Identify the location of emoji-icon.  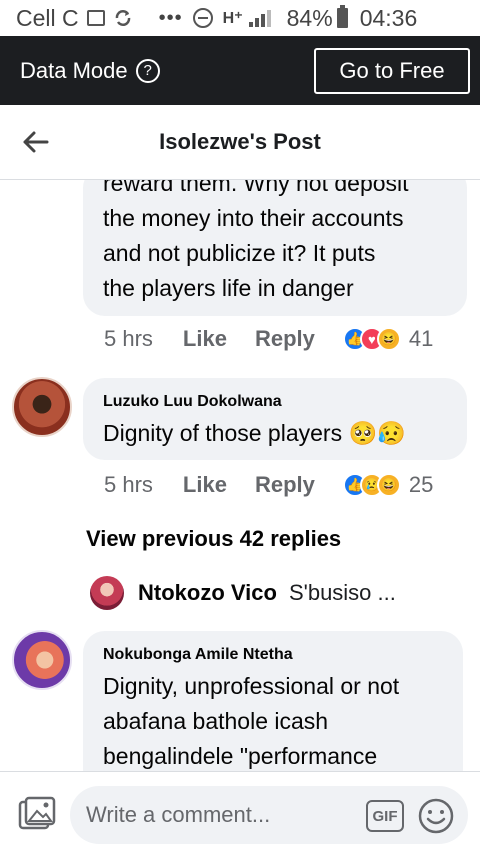
(436, 818).